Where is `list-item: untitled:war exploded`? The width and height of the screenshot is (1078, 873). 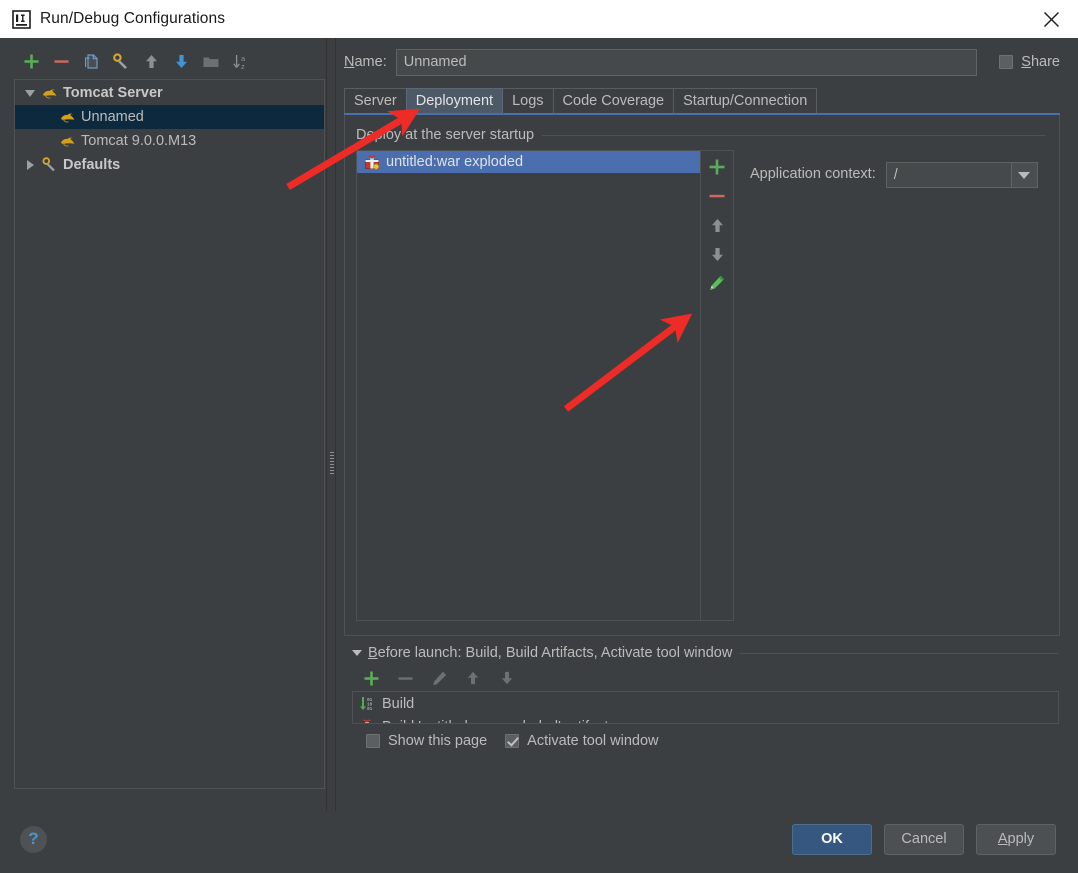
list-item: untitled:war exploded is located at coordinates (528, 162).